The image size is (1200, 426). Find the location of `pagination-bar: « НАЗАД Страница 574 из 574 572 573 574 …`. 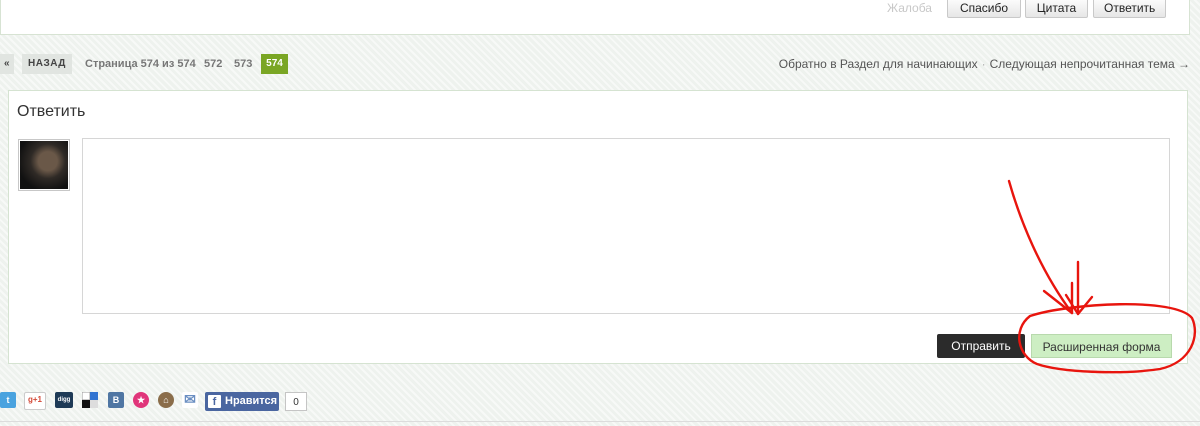

pagination-bar: « НАЗАД Страница 574 из 574 572 573 574 … is located at coordinates (600, 64).